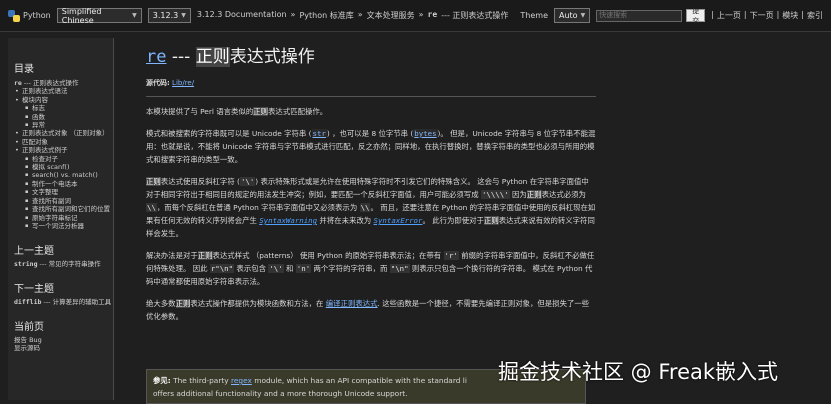  Describe the element at coordinates (63, 184) in the screenshot. I see `toc-item: 制作一个电话本` at that location.